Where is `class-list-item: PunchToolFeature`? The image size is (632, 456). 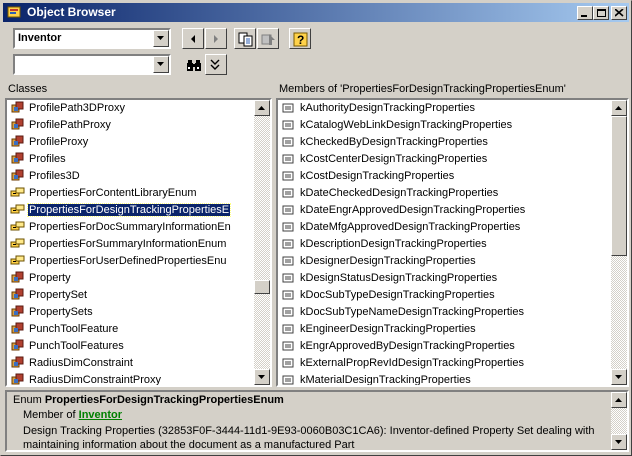 class-list-item: PunchToolFeature is located at coordinates (130, 329).